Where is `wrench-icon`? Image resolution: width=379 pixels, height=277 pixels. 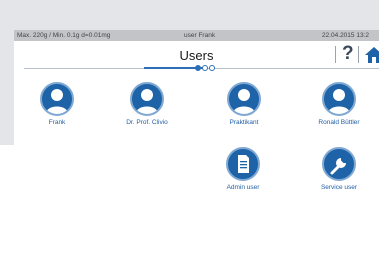
wrench-icon is located at coordinates (339, 164).